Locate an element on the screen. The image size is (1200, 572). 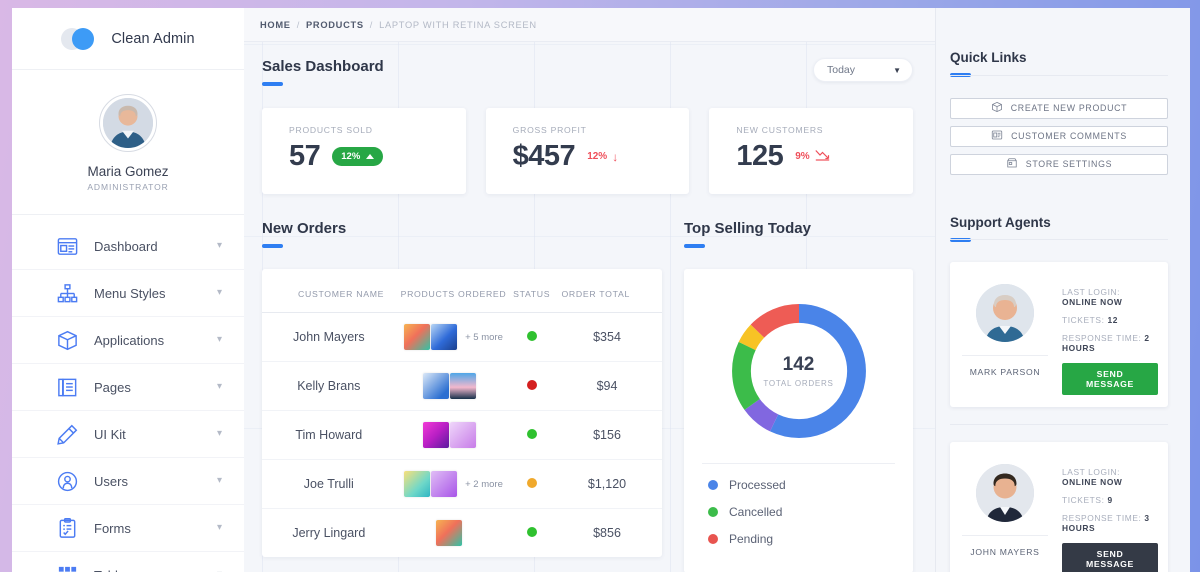
brand-header: Clean Admin is located at coordinates (128, 39).